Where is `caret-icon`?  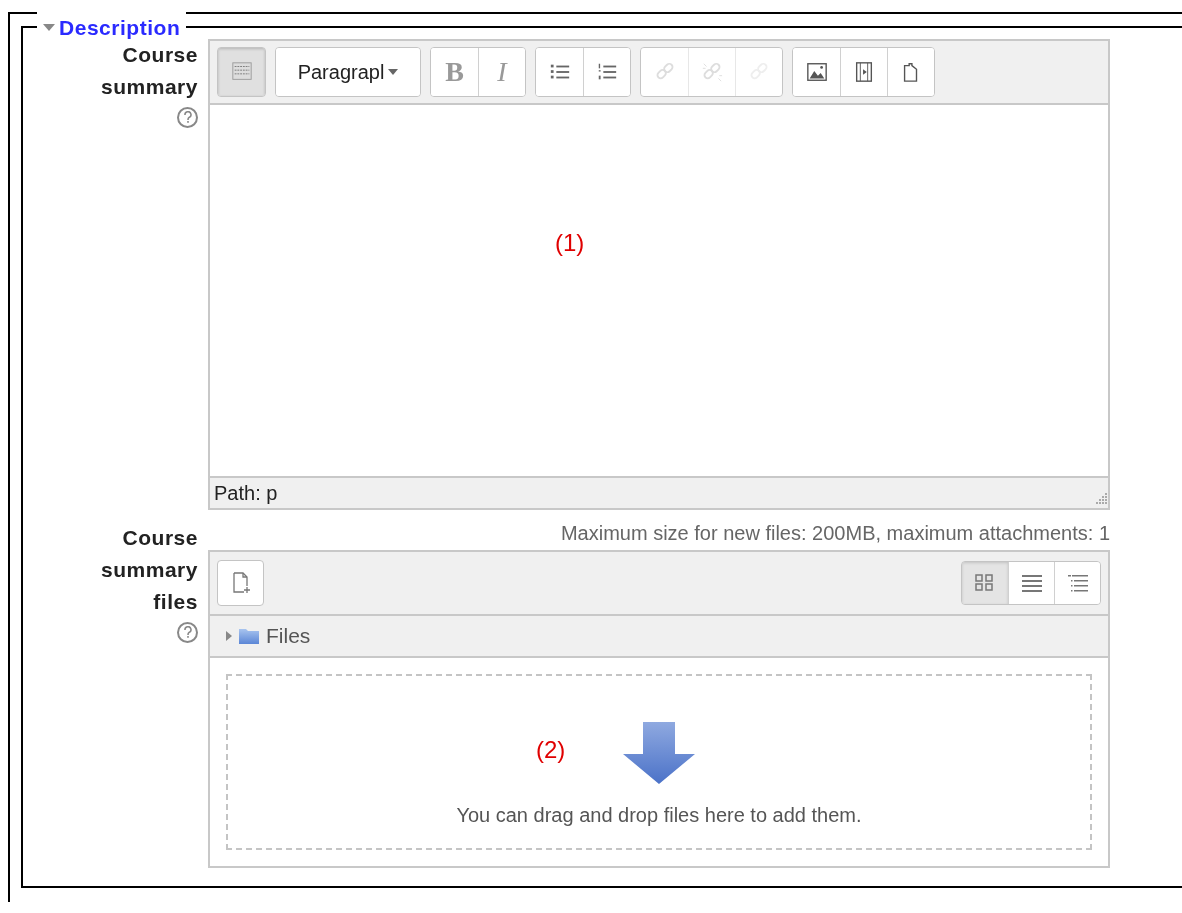 caret-icon is located at coordinates (393, 72).